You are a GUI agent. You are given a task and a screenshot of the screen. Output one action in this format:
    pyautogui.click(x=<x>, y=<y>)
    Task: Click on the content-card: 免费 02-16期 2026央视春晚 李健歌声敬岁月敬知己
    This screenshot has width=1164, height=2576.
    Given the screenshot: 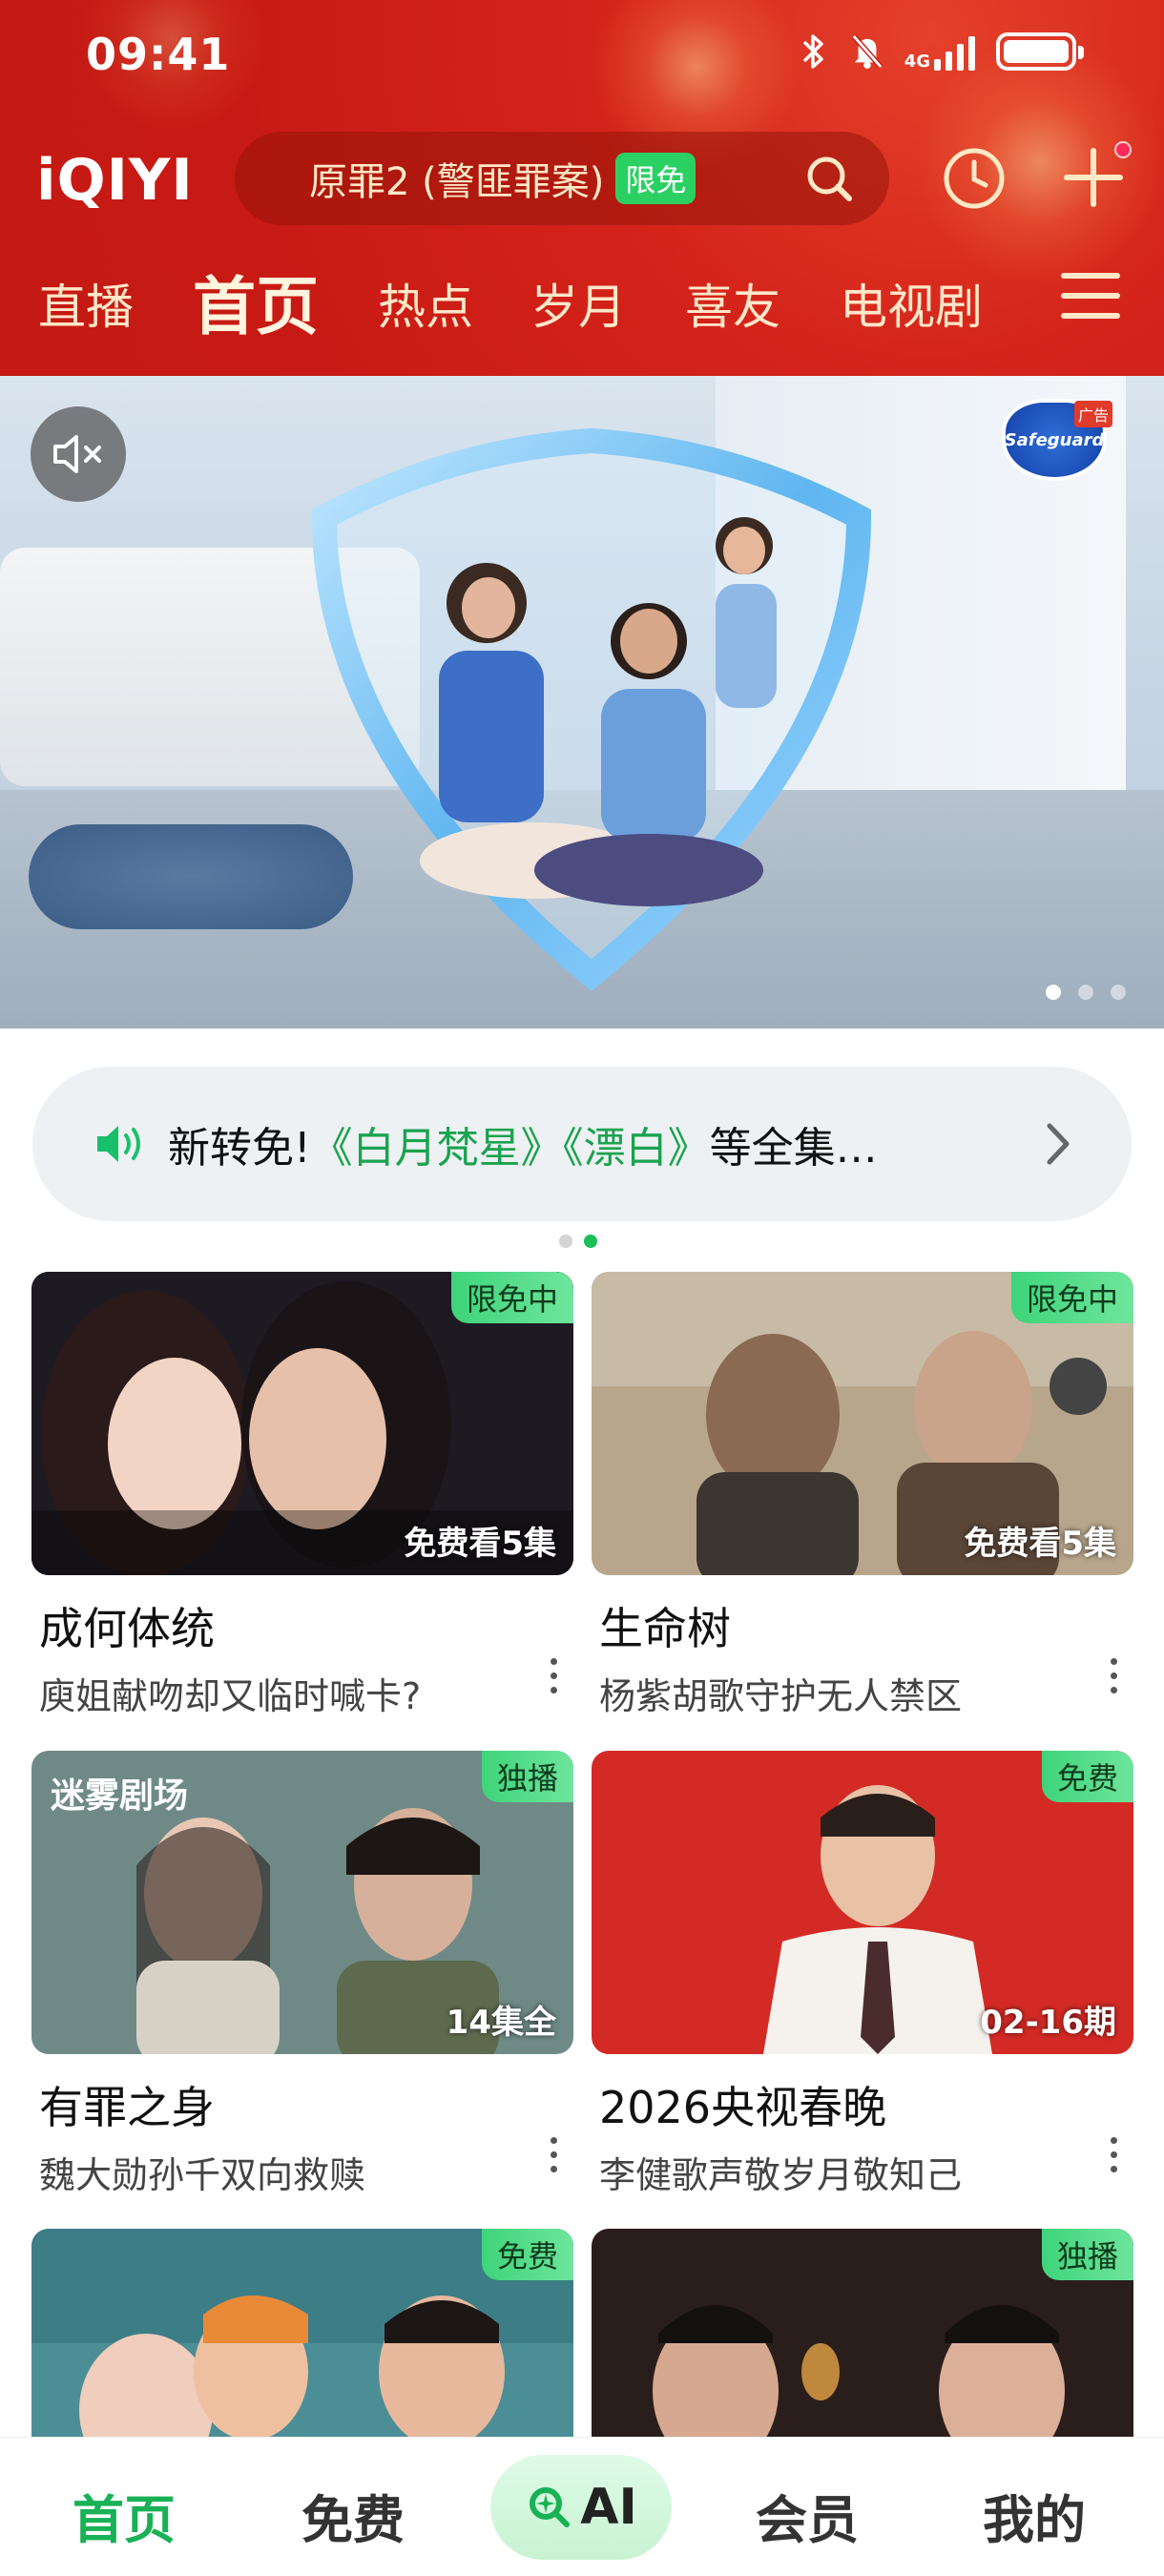 What is the action you would take?
    pyautogui.click(x=863, y=1974)
    